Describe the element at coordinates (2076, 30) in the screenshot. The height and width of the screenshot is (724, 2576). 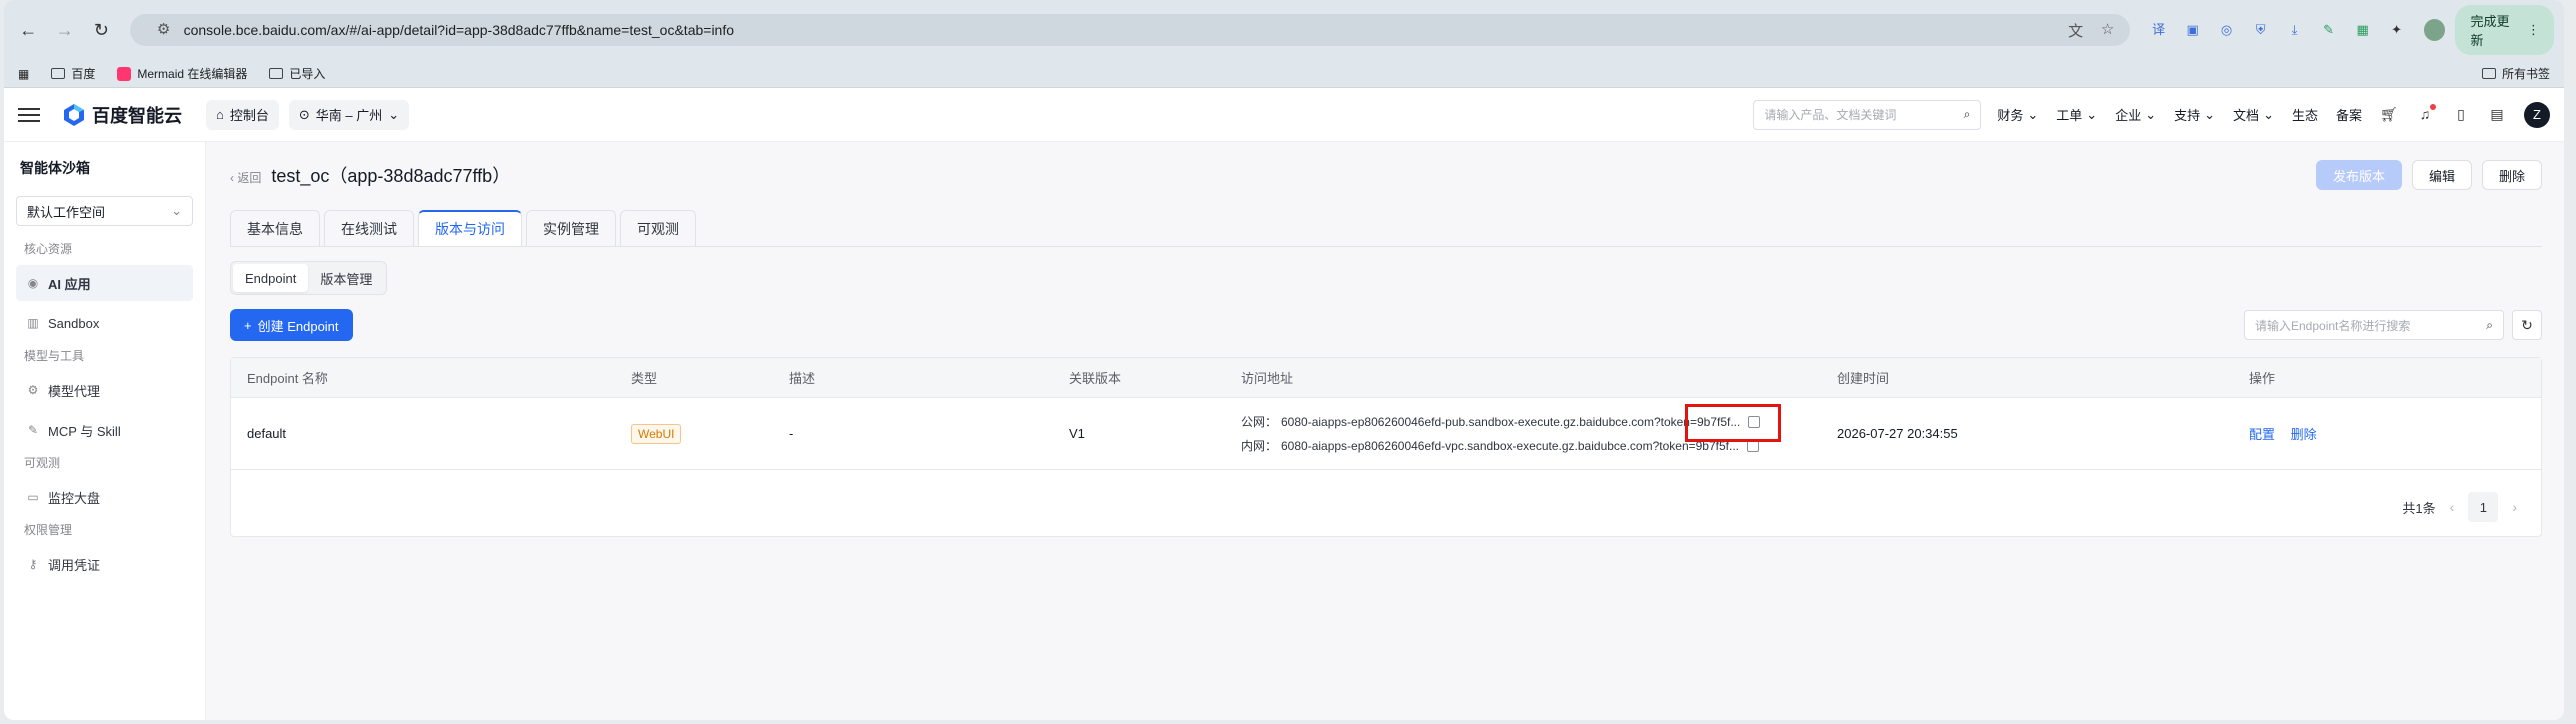
I see `translate-icon: 文` at that location.